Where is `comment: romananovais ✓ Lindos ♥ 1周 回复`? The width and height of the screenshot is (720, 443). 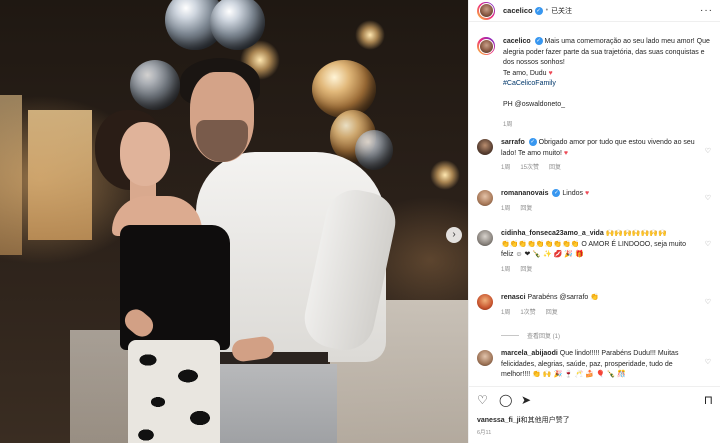 comment: romananovais ✓ Lindos ♥ 1周 回复 is located at coordinates (597, 200).